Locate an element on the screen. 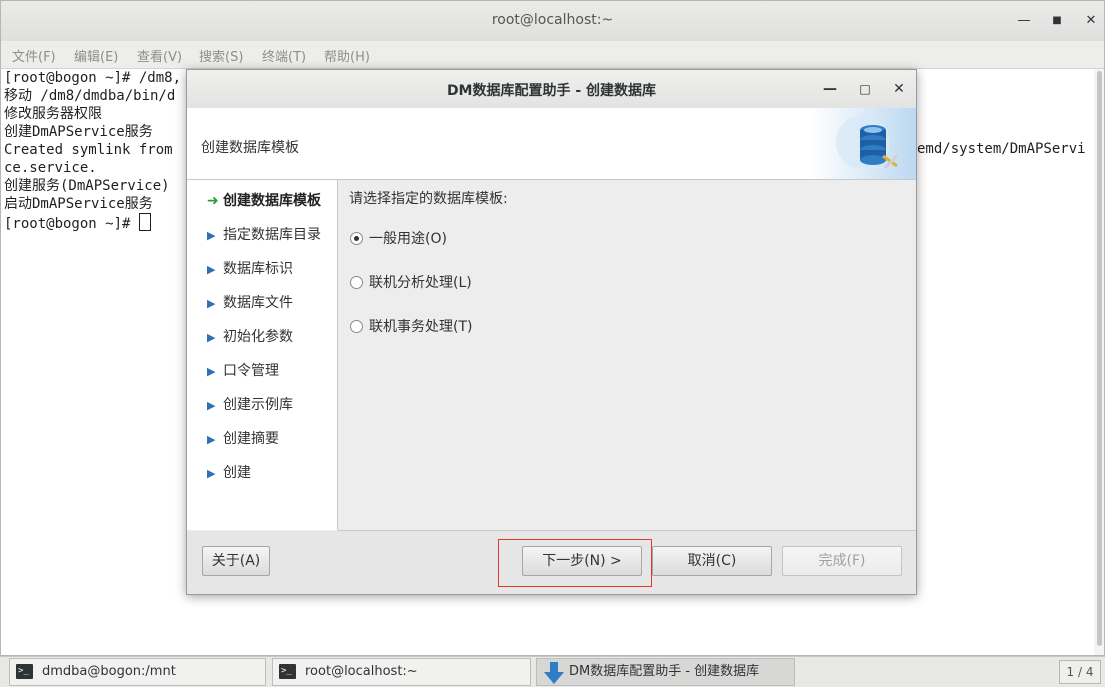 This screenshot has height=687, width=1105. step-db-directory: ▶ 指定数据库目录 is located at coordinates (264, 235).